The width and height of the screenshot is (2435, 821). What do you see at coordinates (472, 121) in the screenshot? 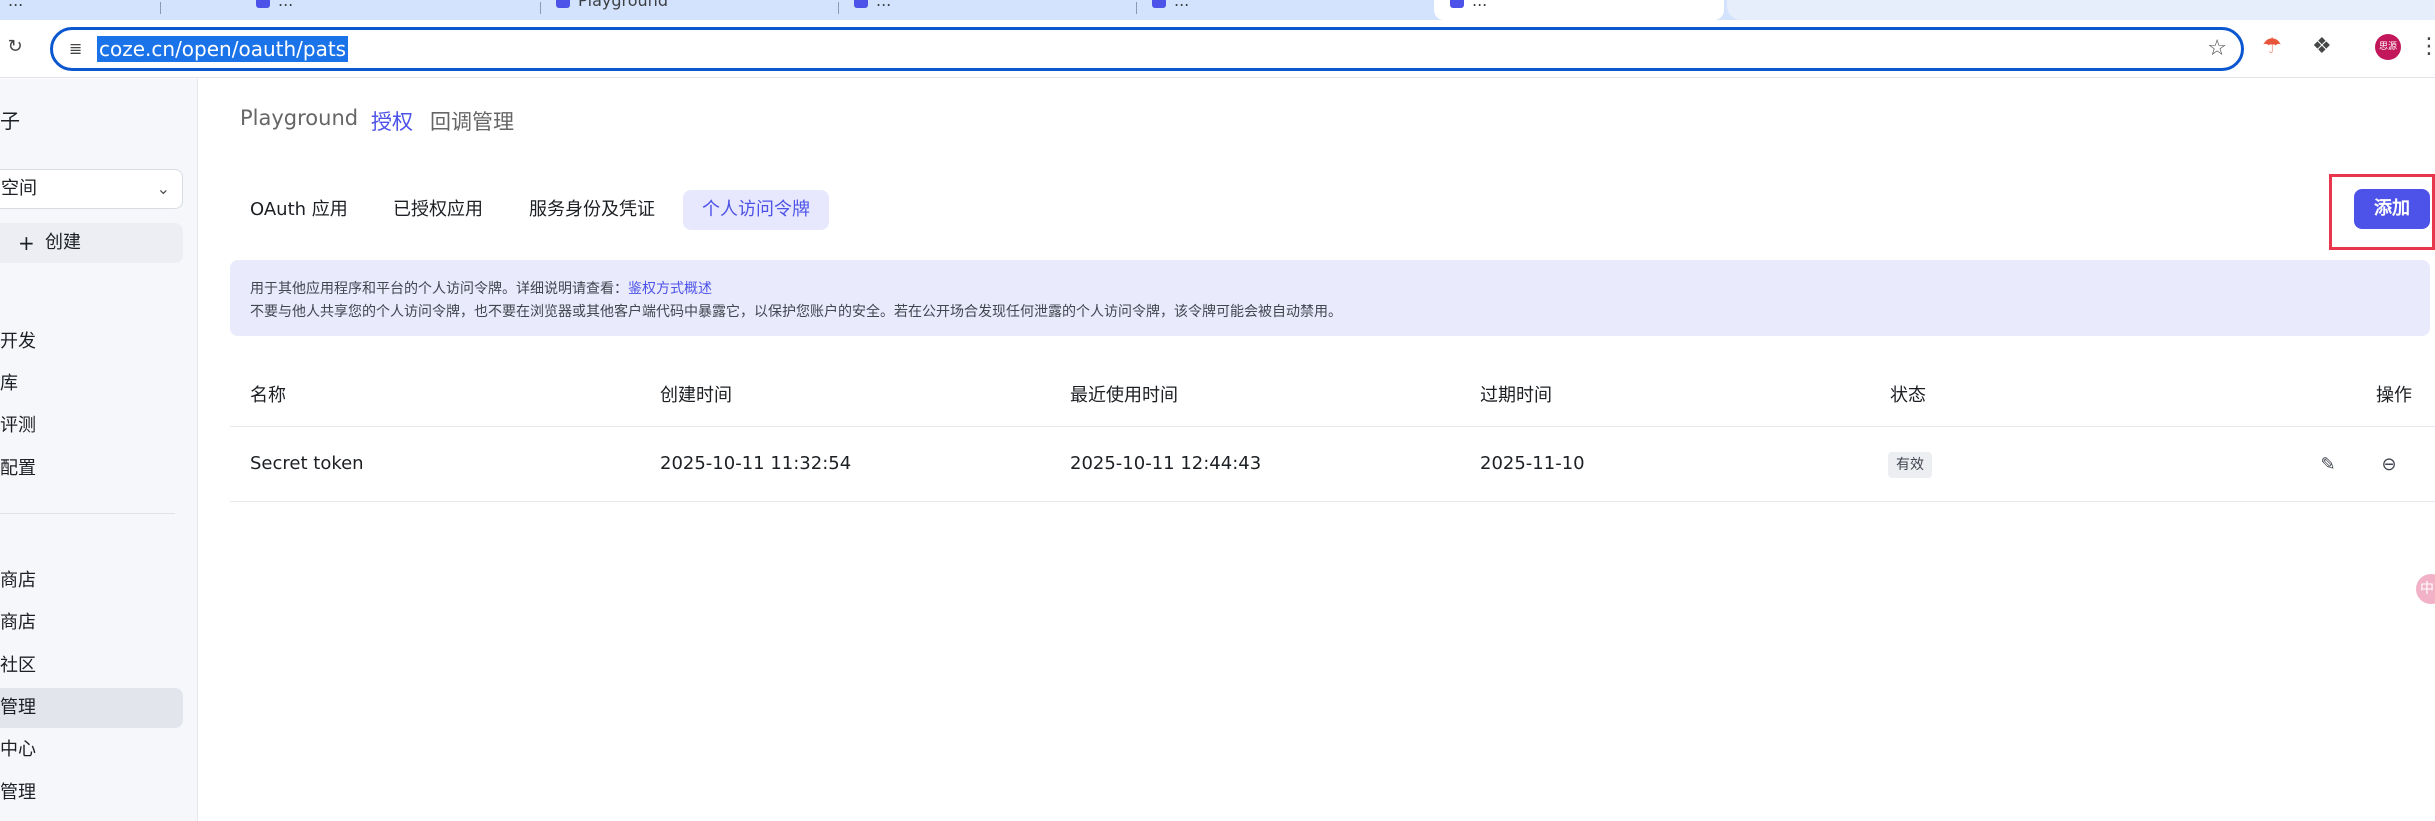
I see `nav-callback-management: 回调管理` at bounding box center [472, 121].